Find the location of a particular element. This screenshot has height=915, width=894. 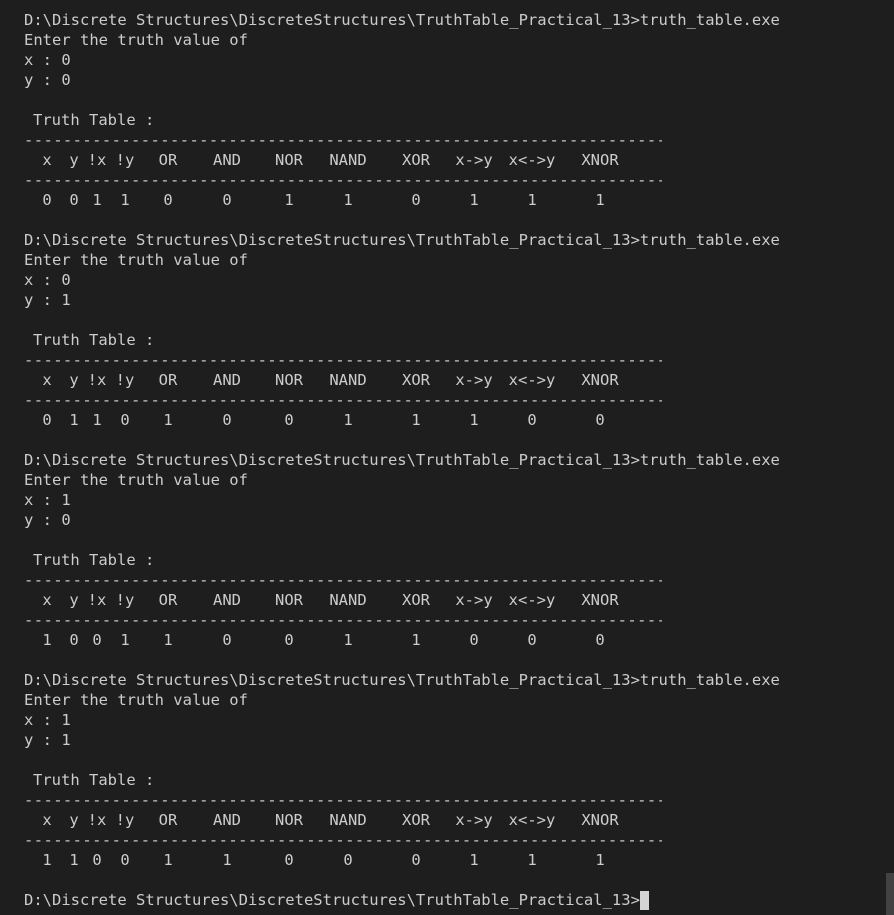

text-cursor is located at coordinates (644, 900).